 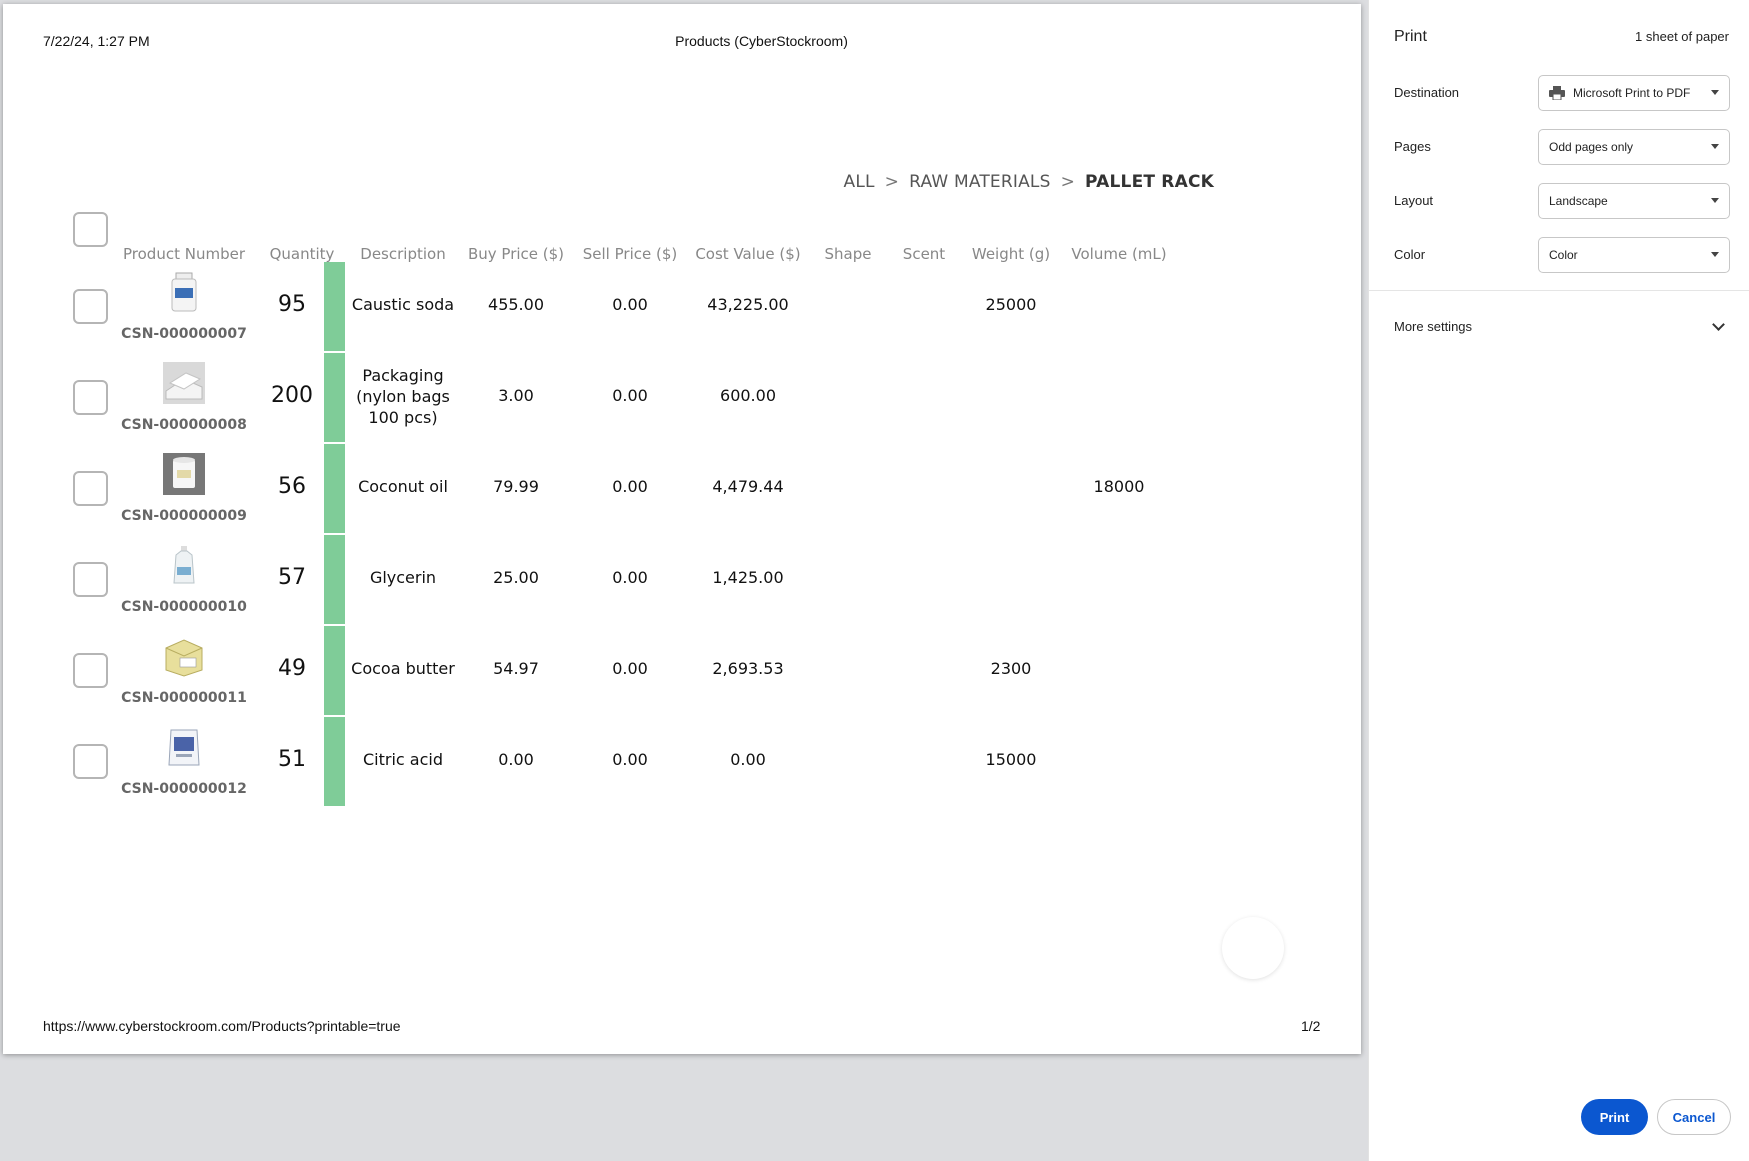 I want to click on destination-select: Microsoft Print to PDF, so click(x=1634, y=93).